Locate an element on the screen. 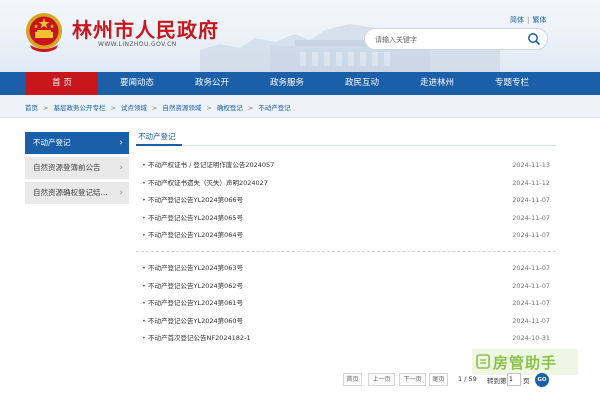 The width and height of the screenshot is (600, 400). sidebar-item-real-estate: 不动产登记 › is located at coordinates (77, 143).